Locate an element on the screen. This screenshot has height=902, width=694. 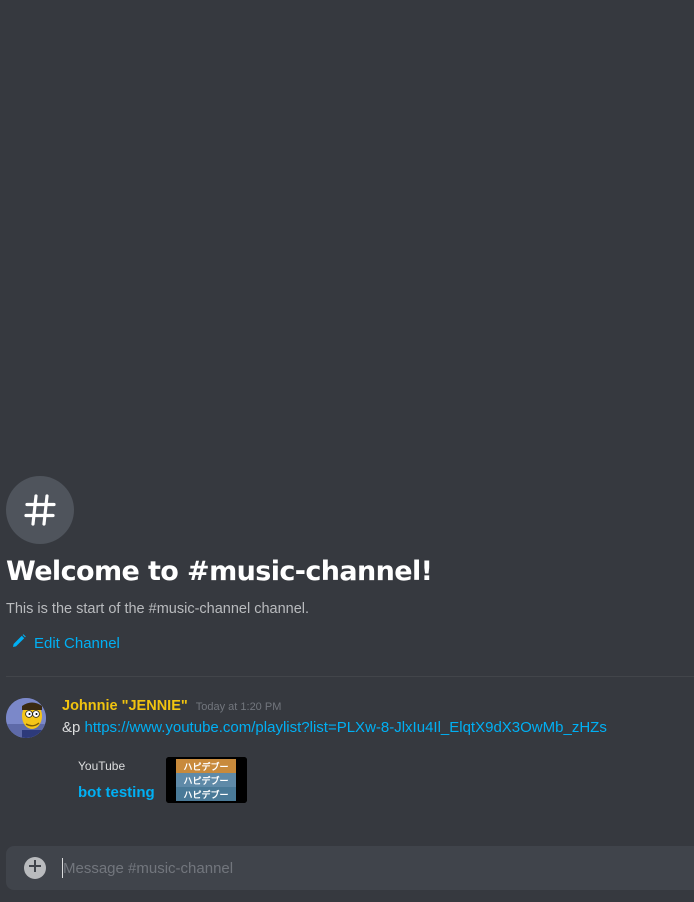
embed-thumbnail: ハピデブー ハピデブー ハピデブー is located at coordinates (206, 780).